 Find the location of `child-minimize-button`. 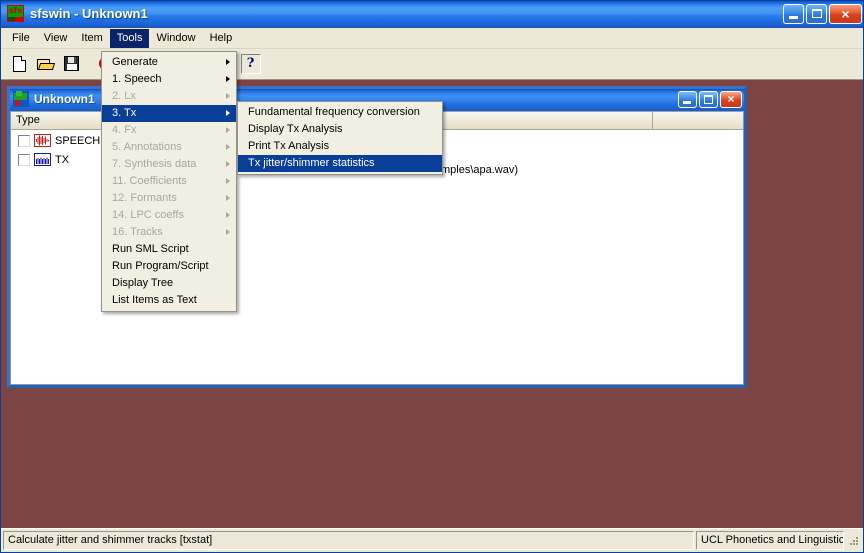

child-minimize-button is located at coordinates (687, 99).